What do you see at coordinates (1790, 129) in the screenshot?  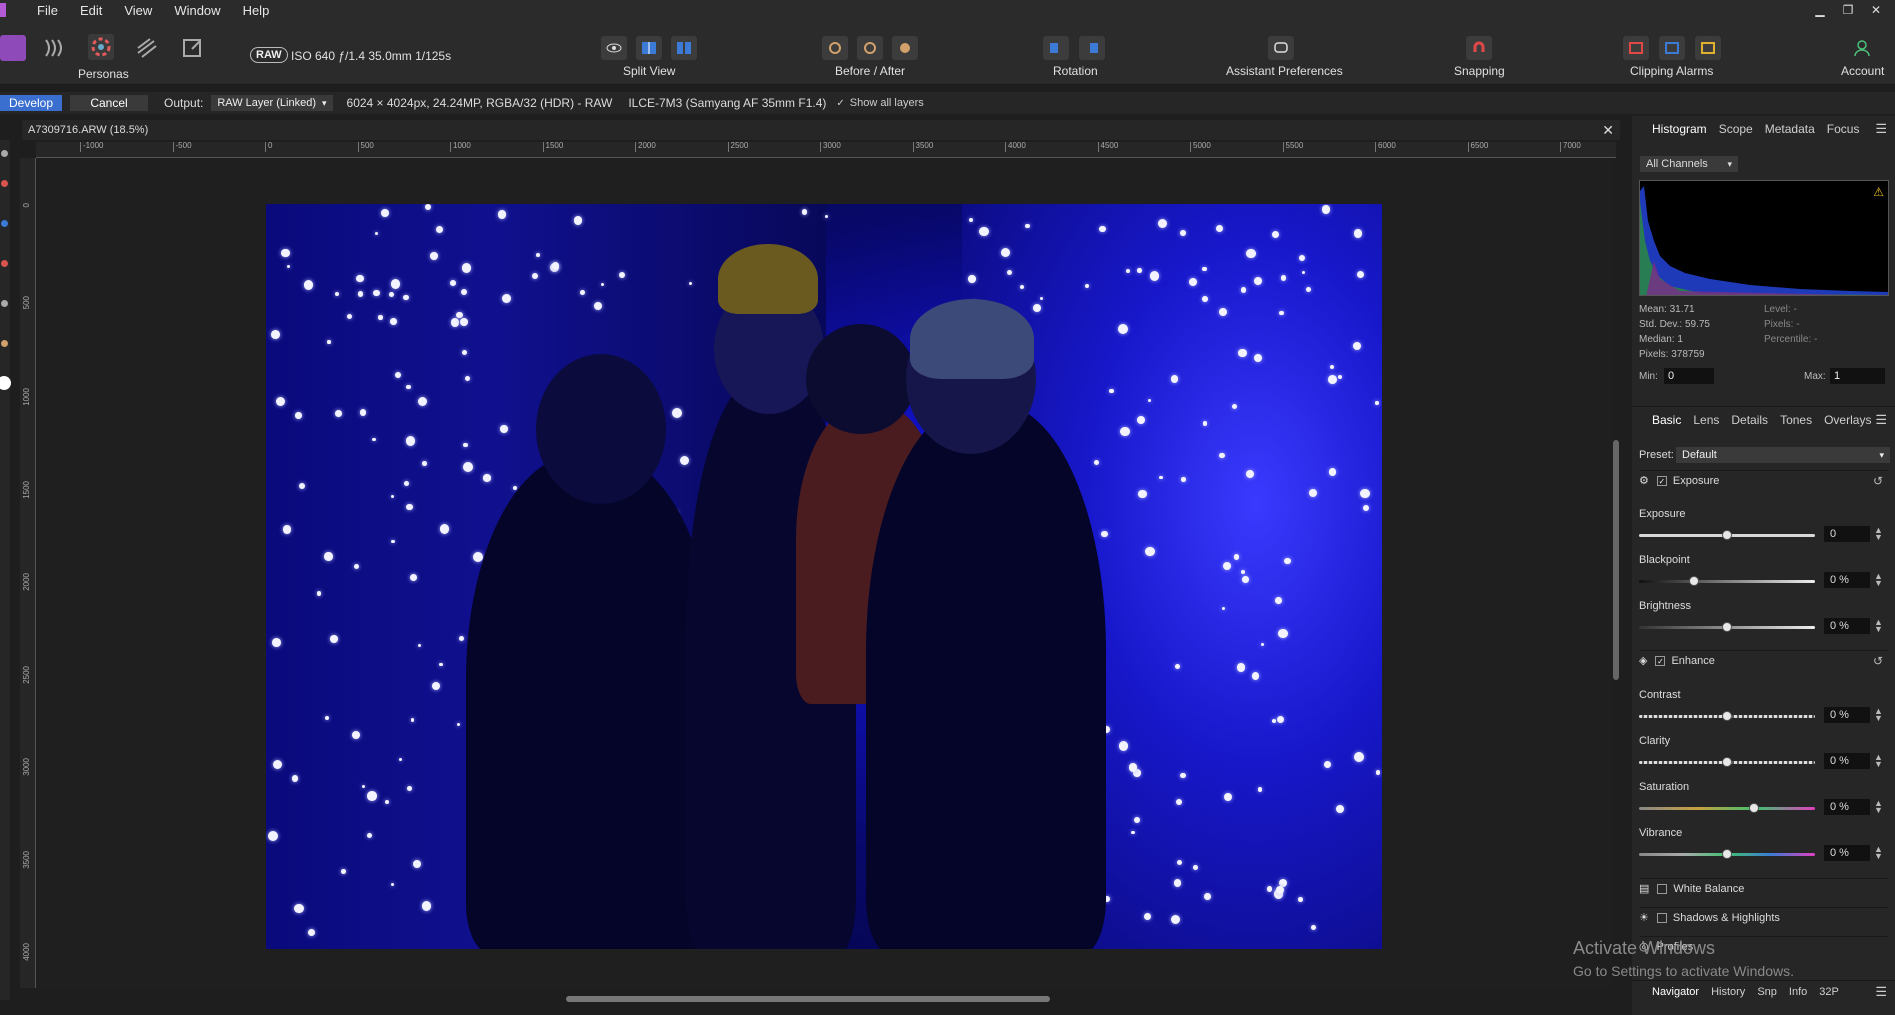 I see `tab-metadata: Metadata` at bounding box center [1790, 129].